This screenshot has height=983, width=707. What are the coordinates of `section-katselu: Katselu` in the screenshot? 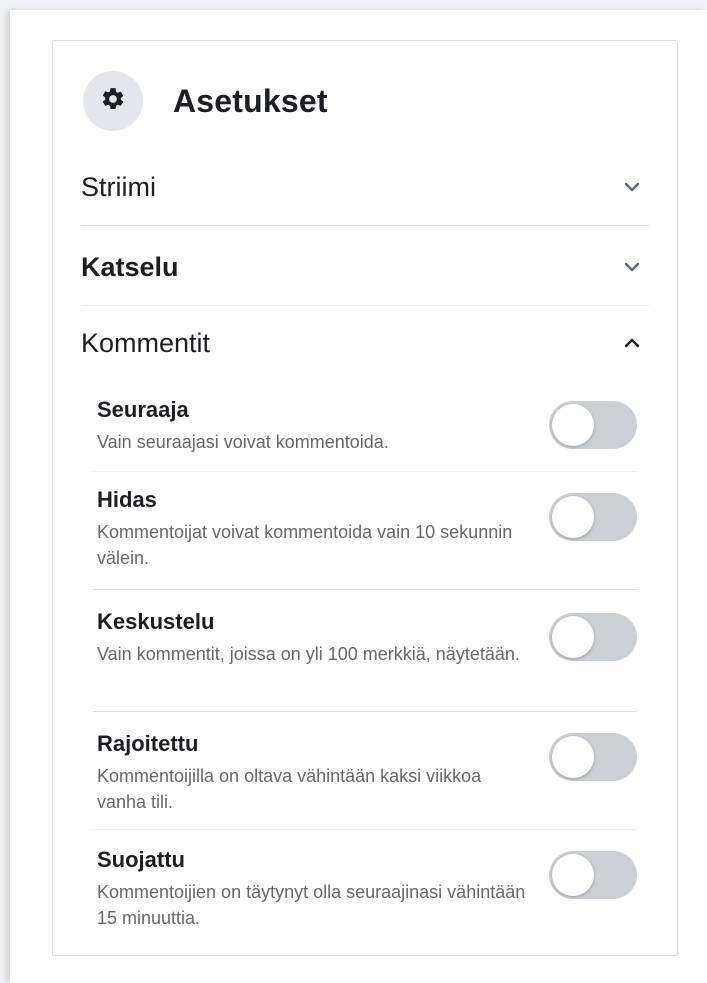 It's located at (365, 267).